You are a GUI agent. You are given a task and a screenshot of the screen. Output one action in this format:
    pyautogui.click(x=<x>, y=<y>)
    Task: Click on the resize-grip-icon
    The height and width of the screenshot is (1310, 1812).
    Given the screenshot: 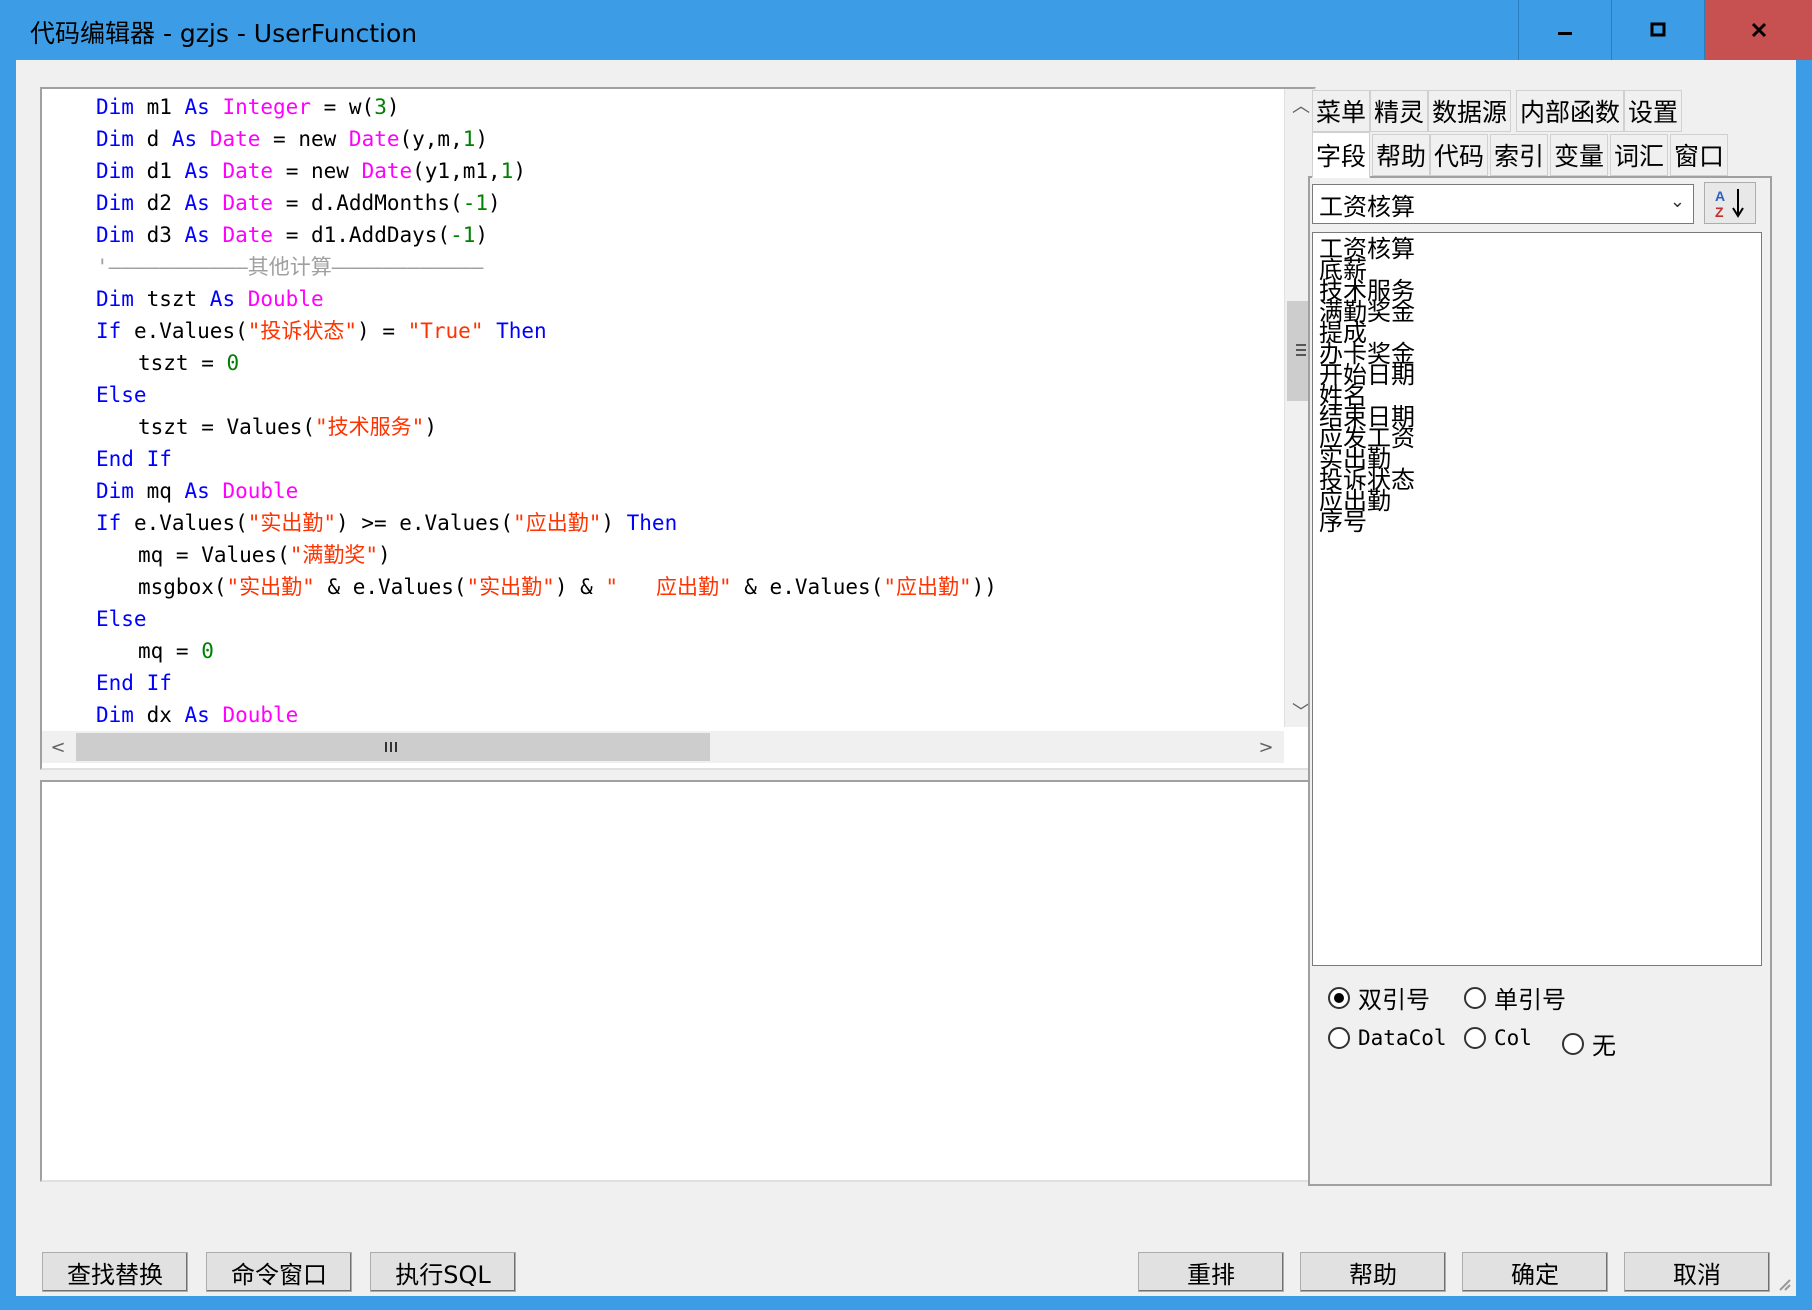 What is the action you would take?
    pyautogui.click(x=1784, y=1284)
    